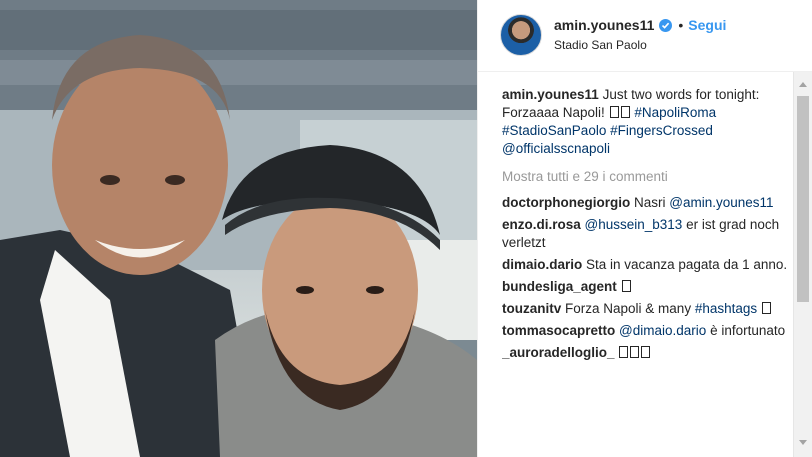 This screenshot has width=812, height=457. What do you see at coordinates (634, 224) in the screenshot?
I see `mention-link: @hussein_b313` at bounding box center [634, 224].